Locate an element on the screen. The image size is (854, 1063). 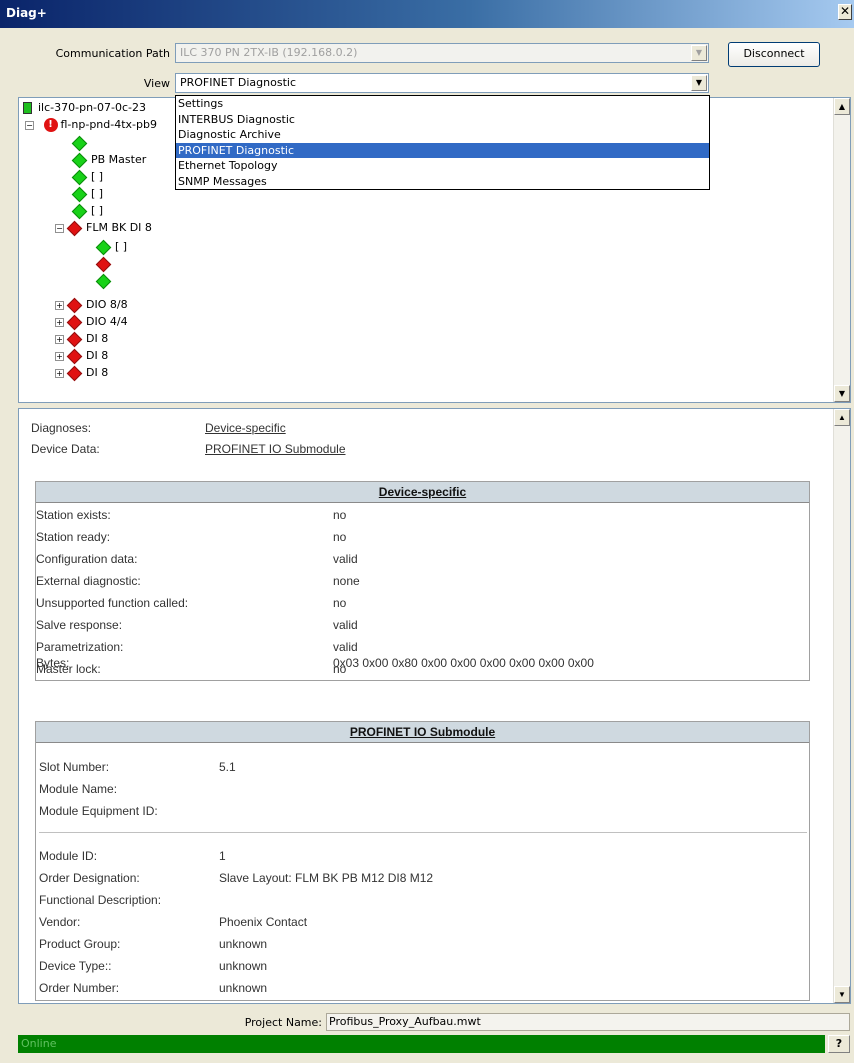
tree-item-pb-master: PB Master is located at coordinates (108, 159).